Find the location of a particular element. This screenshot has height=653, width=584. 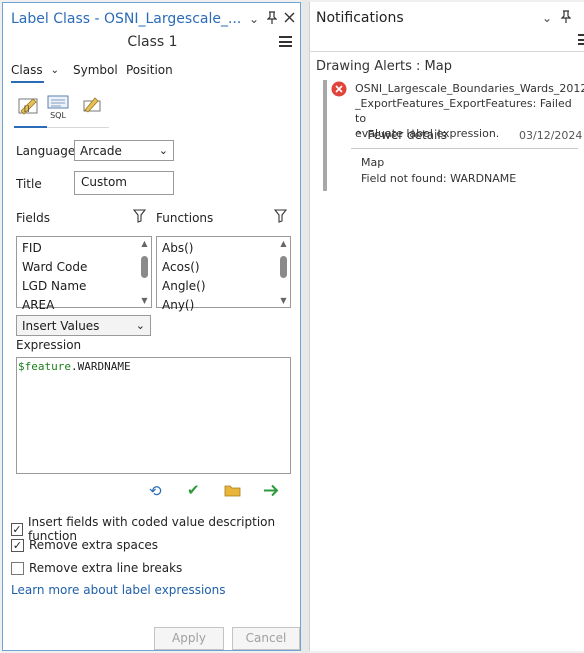

sql-label: SQL is located at coordinates (58, 115).